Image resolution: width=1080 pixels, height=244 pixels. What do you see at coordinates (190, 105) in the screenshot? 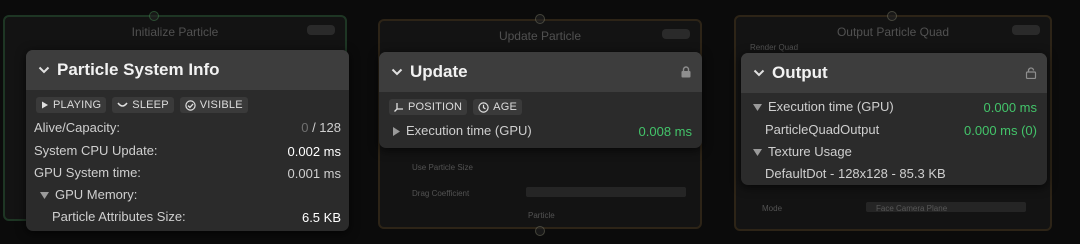
I see `check-circle-icon` at bounding box center [190, 105].